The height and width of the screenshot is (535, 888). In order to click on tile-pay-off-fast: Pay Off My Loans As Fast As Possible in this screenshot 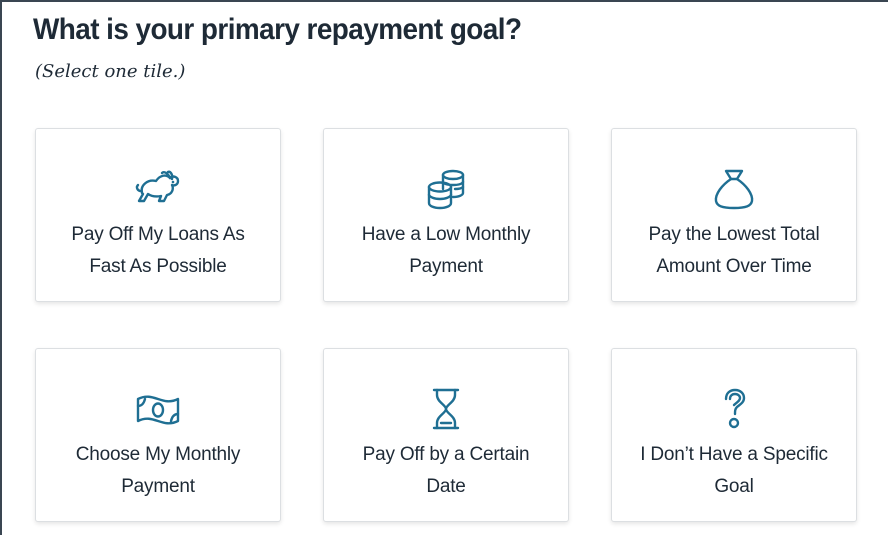, I will do `click(158, 215)`.